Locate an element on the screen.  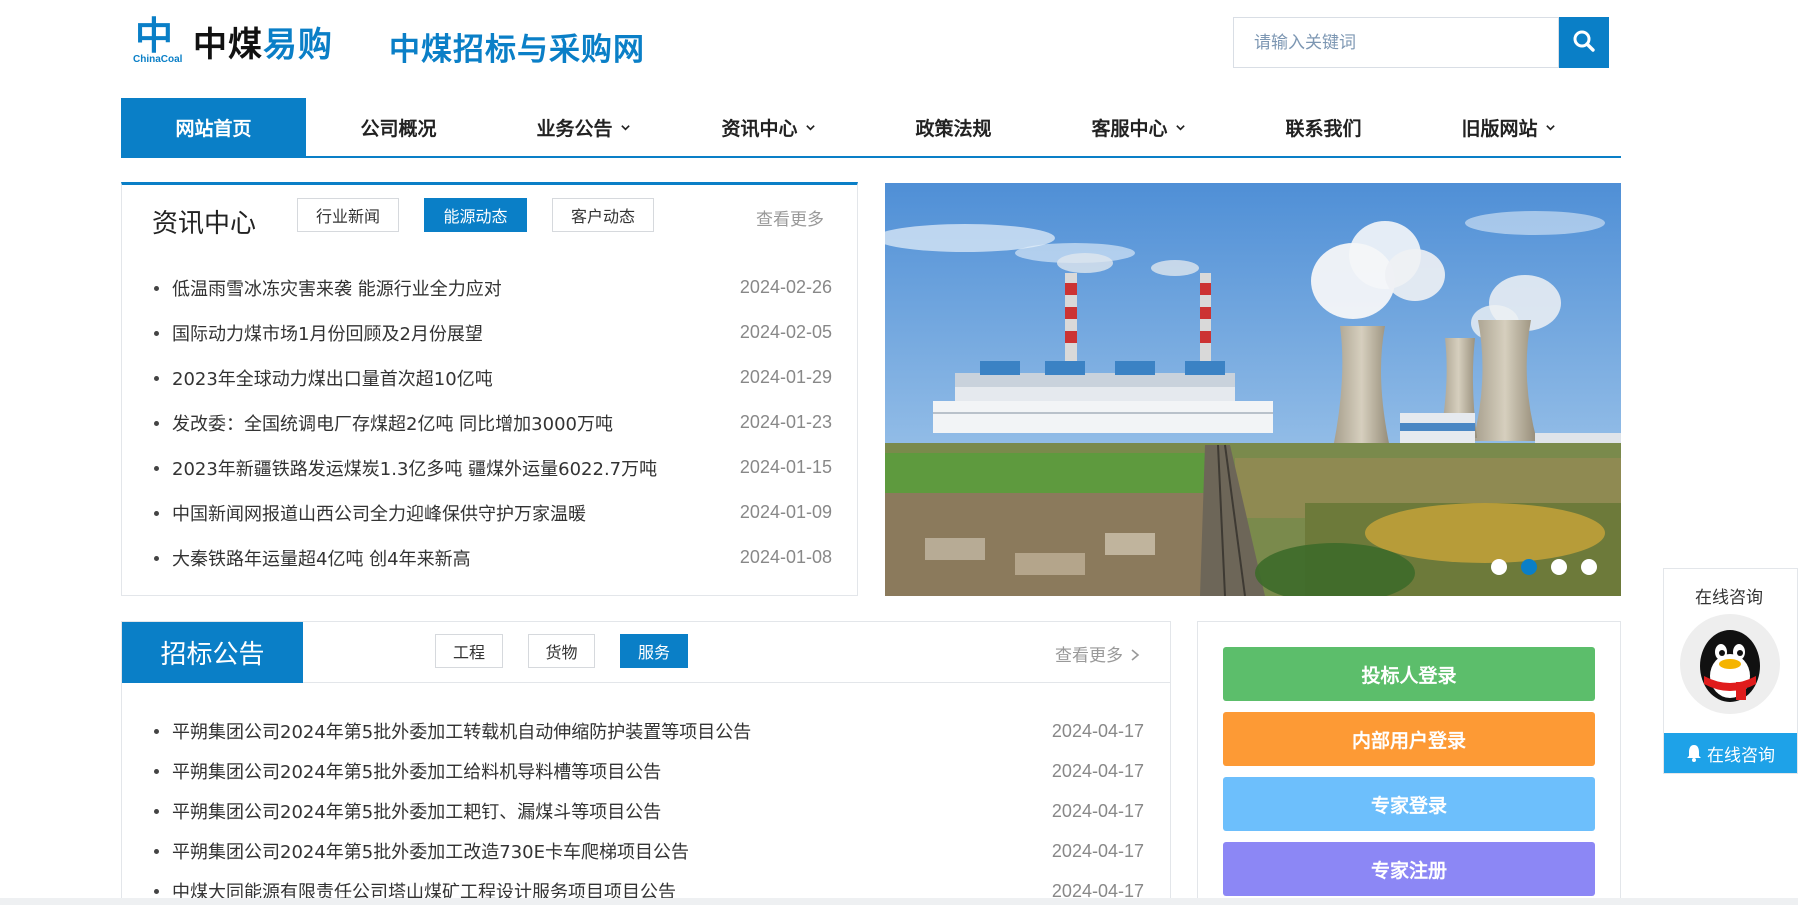
nav-item-home: 网站首页 is located at coordinates (213, 127).